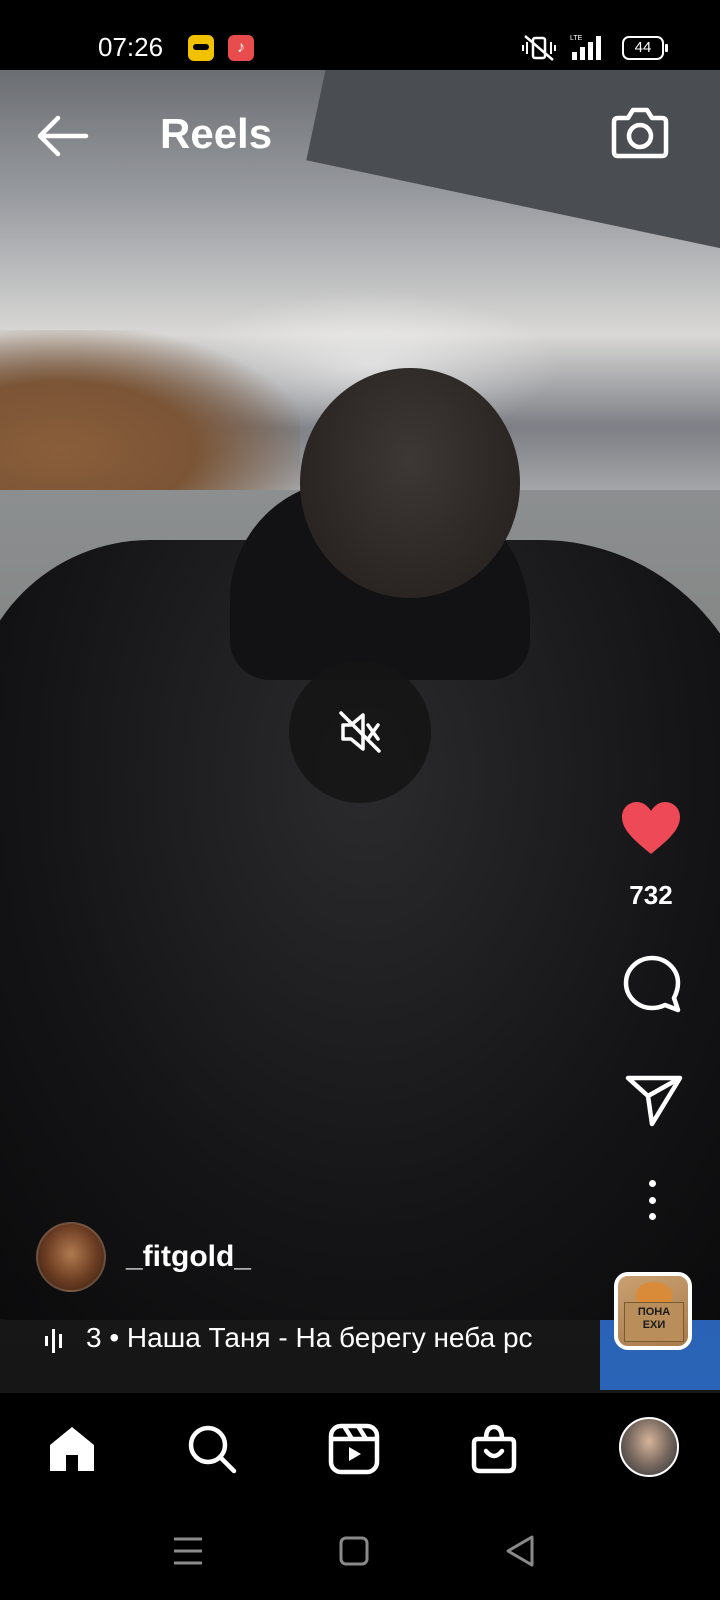 This screenshot has width=720, height=1600. Describe the element at coordinates (652, 984) in the screenshot. I see `comment-icon` at that location.